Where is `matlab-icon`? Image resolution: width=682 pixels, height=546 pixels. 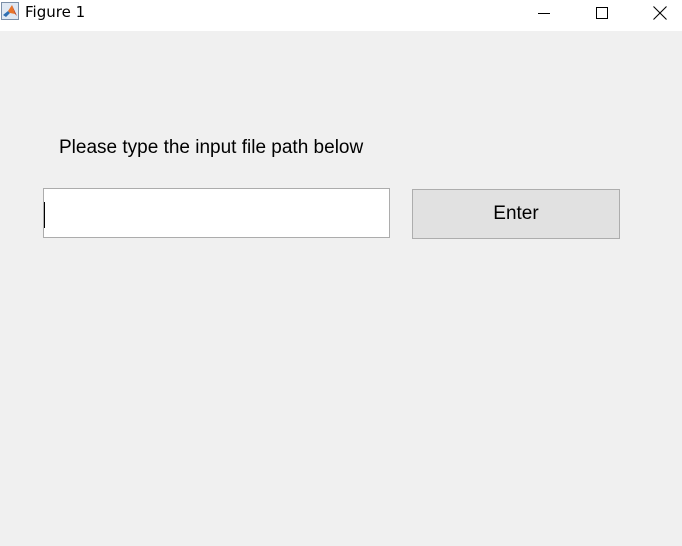
matlab-icon is located at coordinates (10, 11).